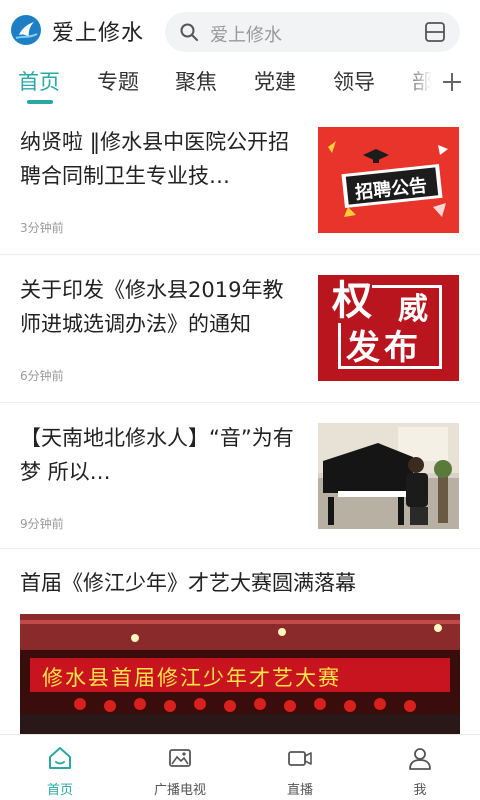 This screenshot has height=800, width=480. I want to click on app-header: 爱上修水 爱上修水, so click(240, 31).